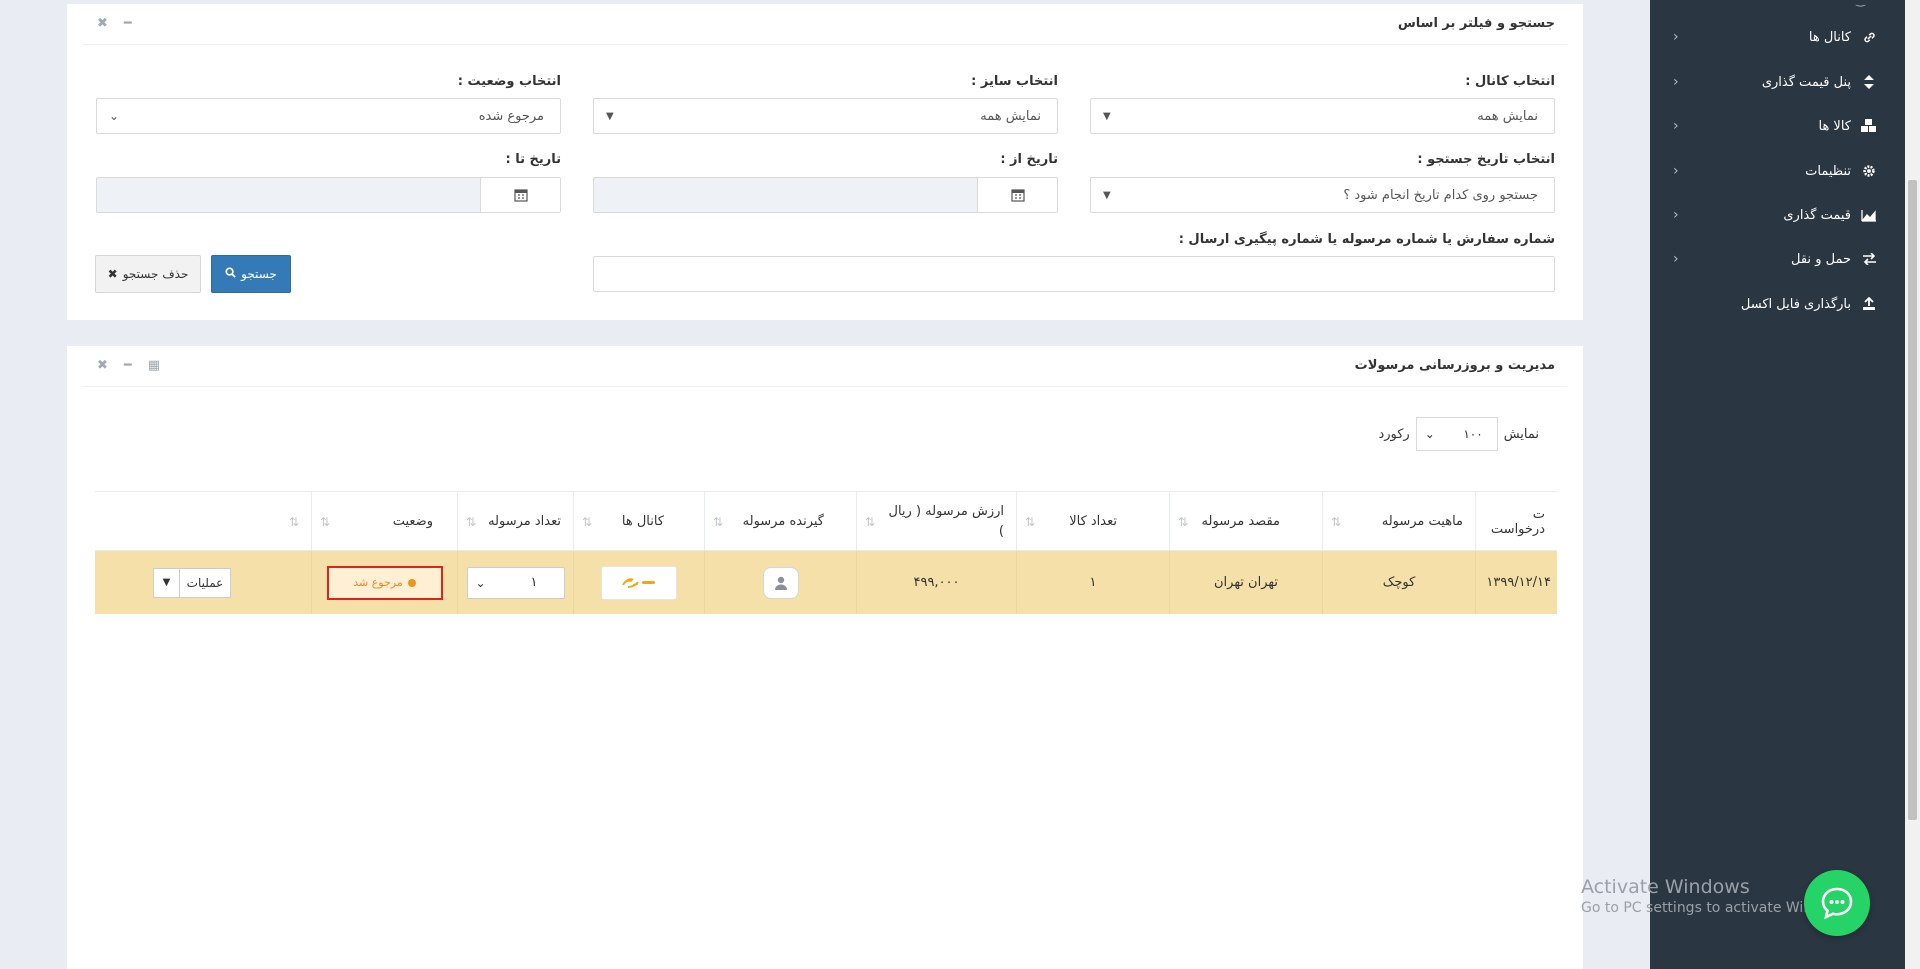  Describe the element at coordinates (1322, 116) in the screenshot. I see `channel-select: نمایش همه ▼` at that location.